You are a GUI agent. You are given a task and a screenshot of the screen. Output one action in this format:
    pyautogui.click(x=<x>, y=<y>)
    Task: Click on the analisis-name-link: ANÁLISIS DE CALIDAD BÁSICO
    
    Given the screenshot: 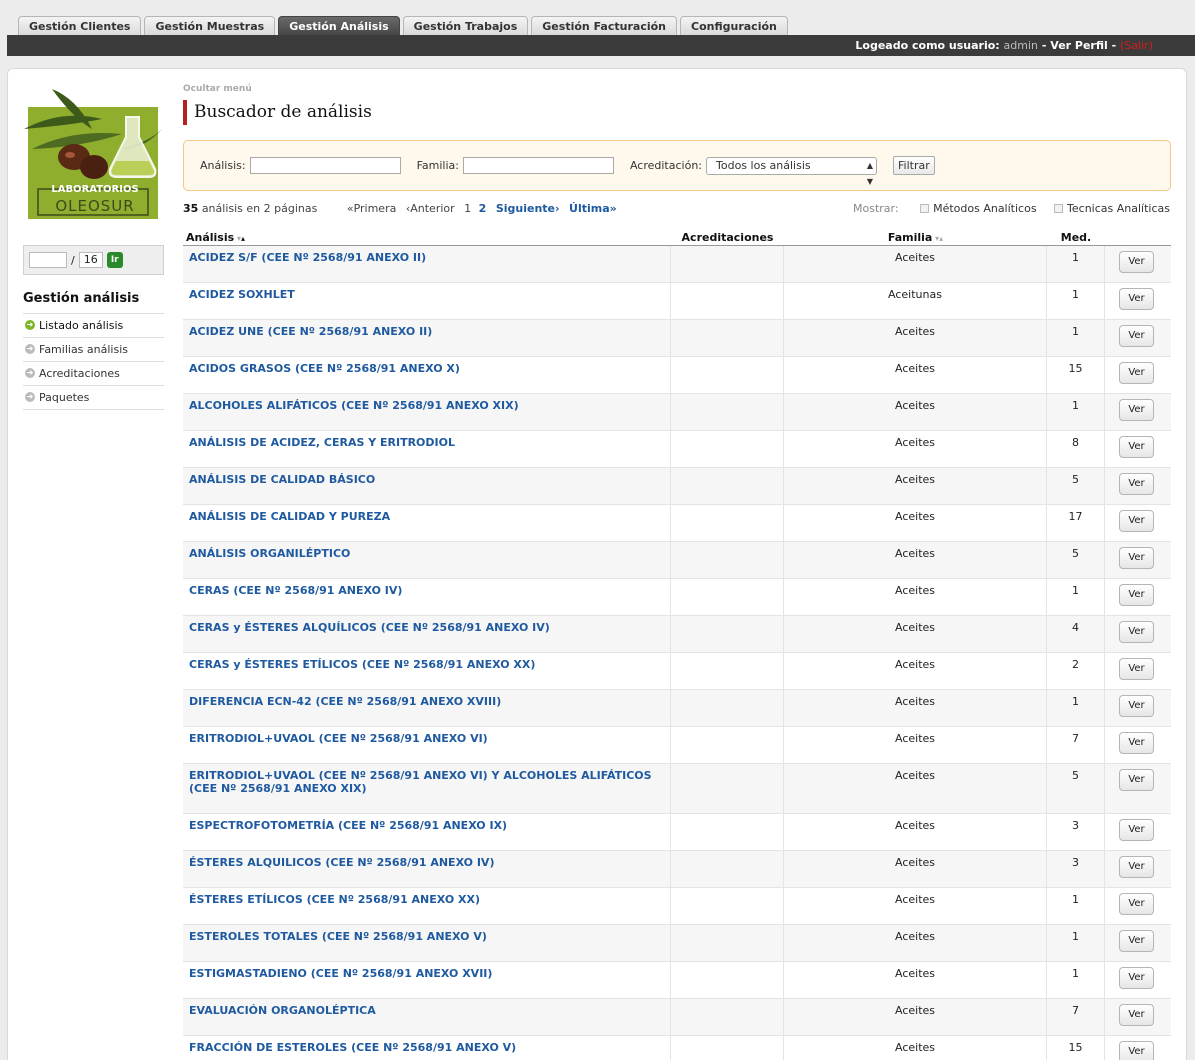 What is the action you would take?
    pyautogui.click(x=427, y=486)
    